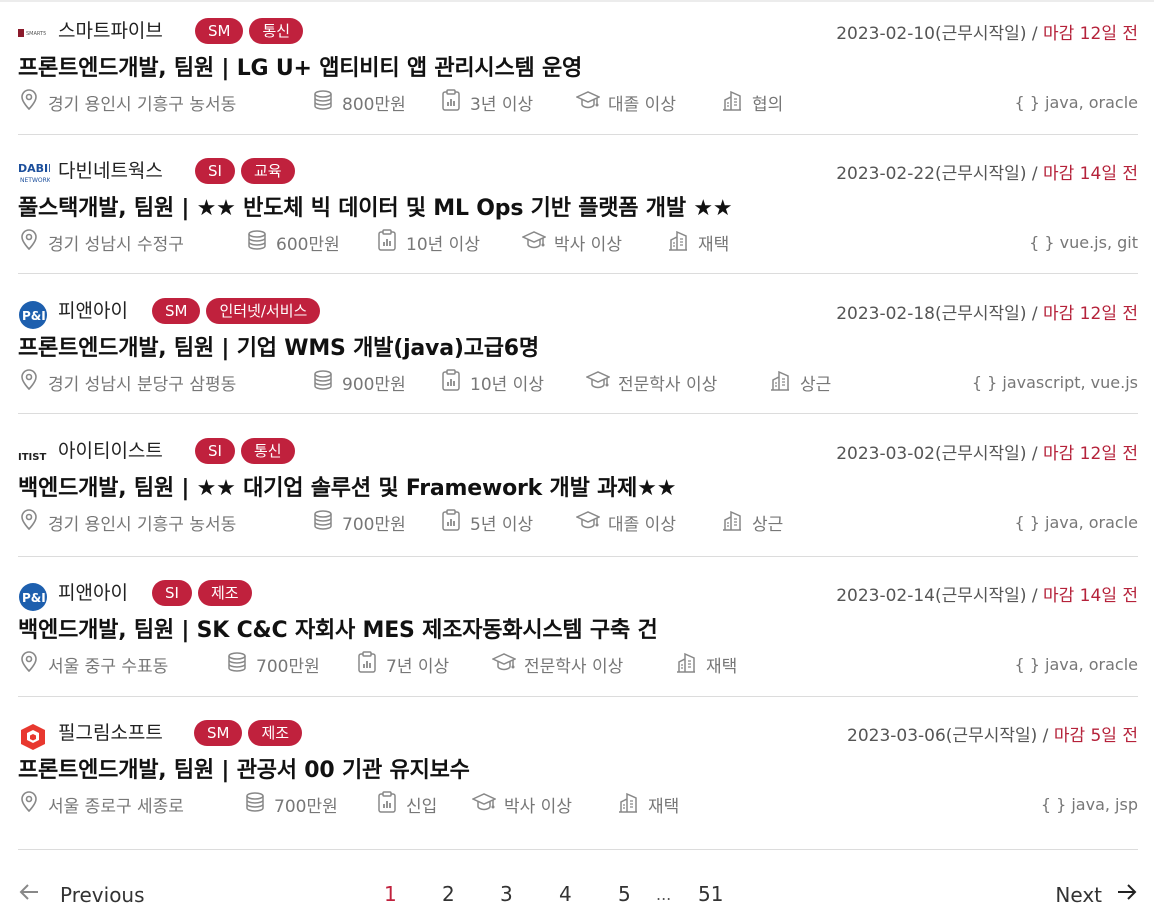 Image resolution: width=1154 pixels, height=911 pixels. Describe the element at coordinates (1054, 382) in the screenshot. I see `skills: { } javascript, vue.js` at that location.